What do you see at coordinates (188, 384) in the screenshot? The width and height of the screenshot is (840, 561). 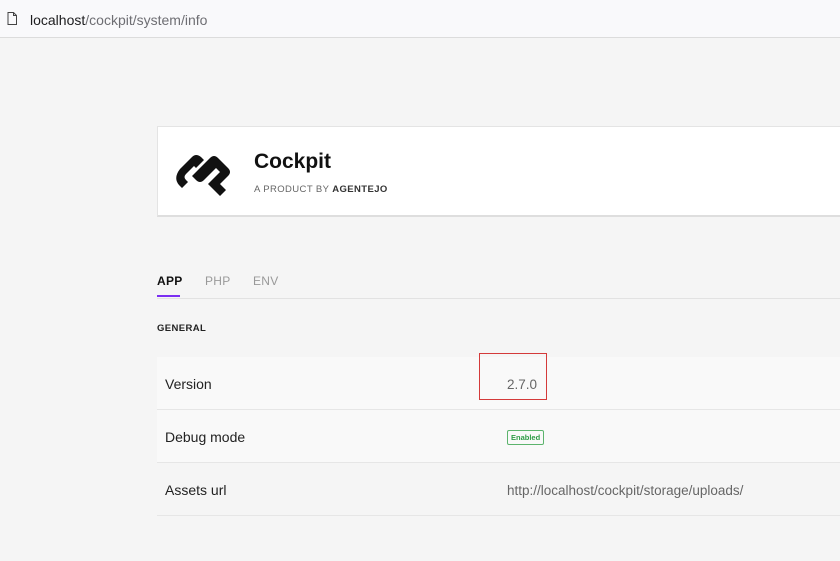 I see `row-label: Version` at bounding box center [188, 384].